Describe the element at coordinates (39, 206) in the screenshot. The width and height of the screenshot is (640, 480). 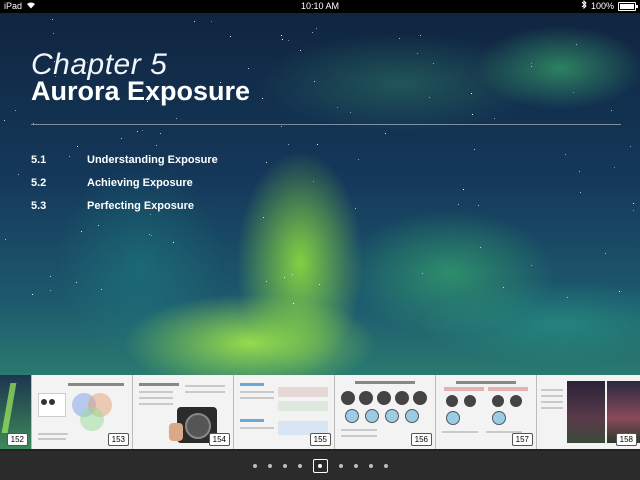
I see `toc-item-number: 5.3` at that location.